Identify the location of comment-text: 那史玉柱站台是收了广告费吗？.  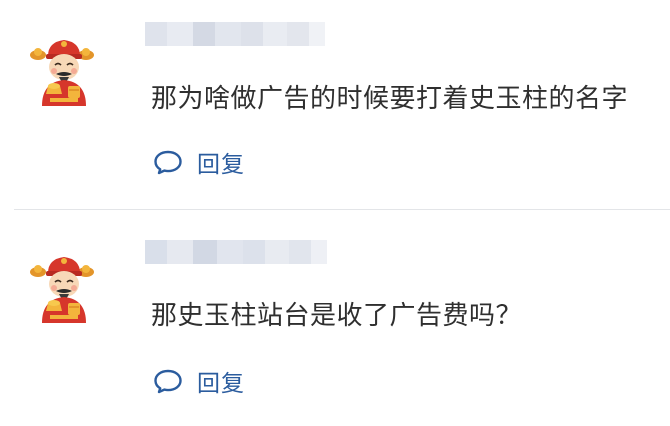
(337, 316).